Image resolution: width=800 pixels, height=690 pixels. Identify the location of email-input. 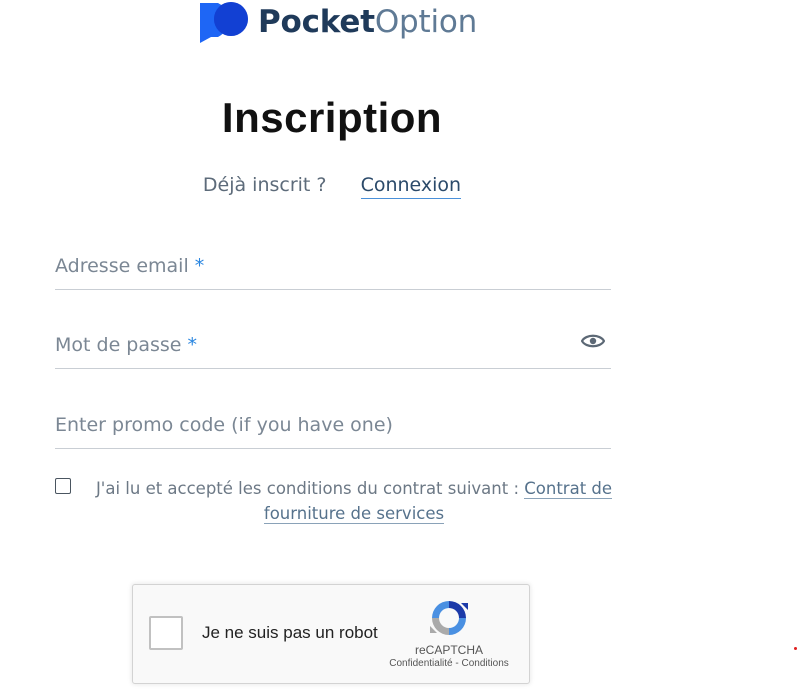
(333, 267).